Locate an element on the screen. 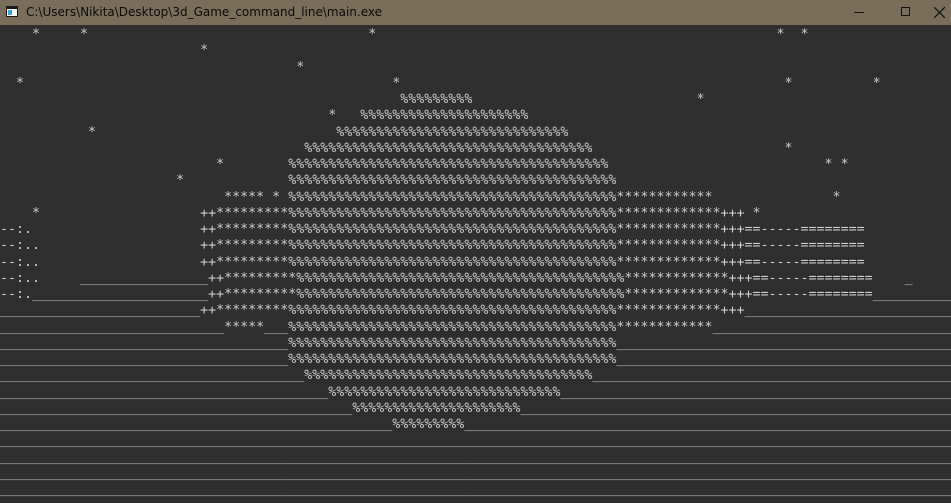  close-button is located at coordinates (939, 12).